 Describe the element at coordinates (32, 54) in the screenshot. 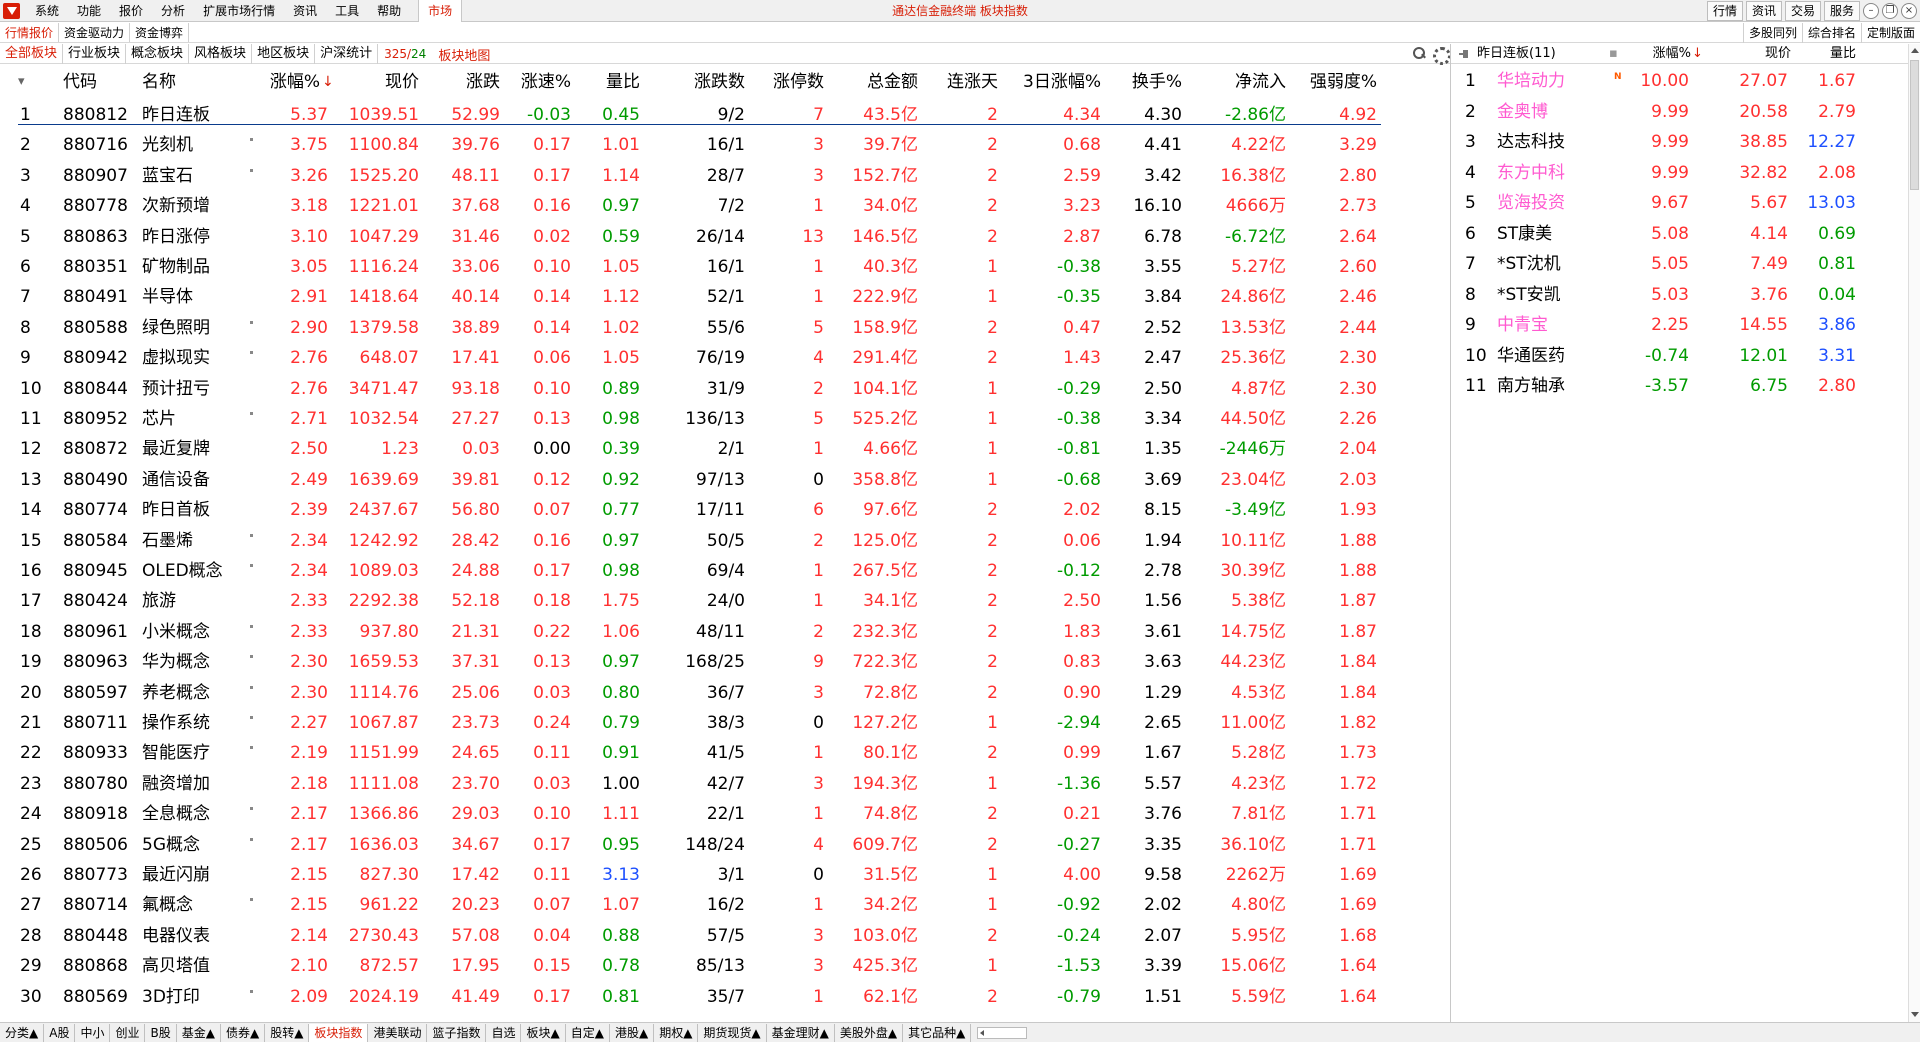

I see `sector-tab-0: 全部板块` at that location.